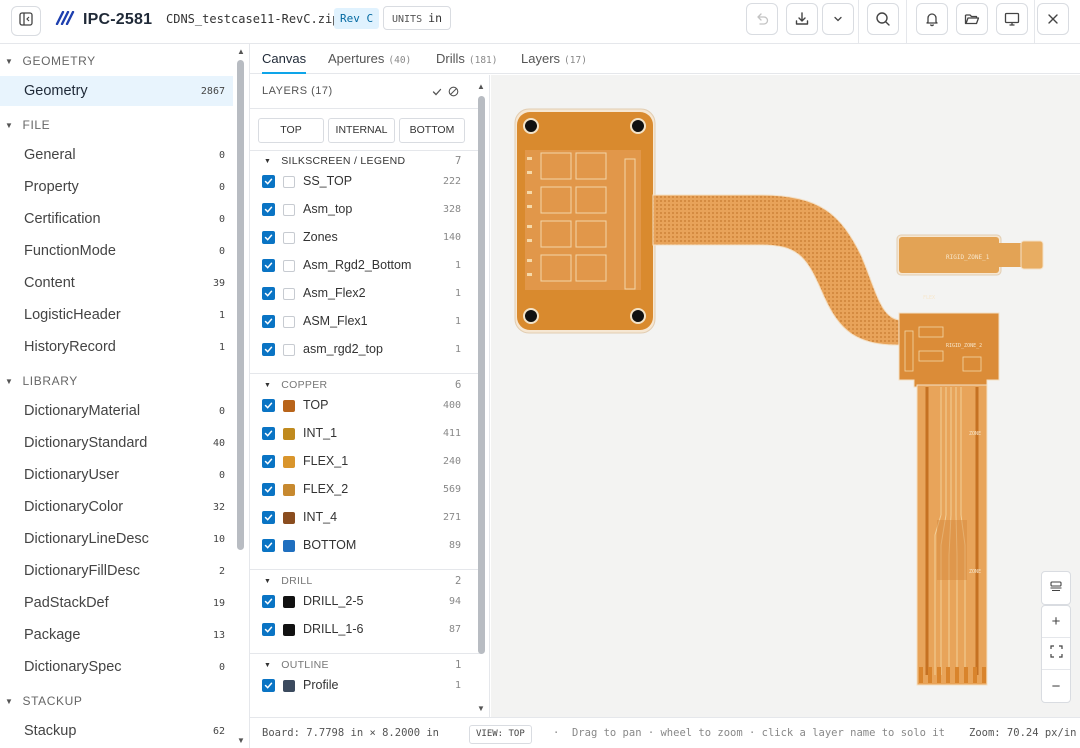 The image size is (1080, 748). Describe the element at coordinates (366, 518) in the screenshot. I see `layer-row: INT_4 271` at that location.